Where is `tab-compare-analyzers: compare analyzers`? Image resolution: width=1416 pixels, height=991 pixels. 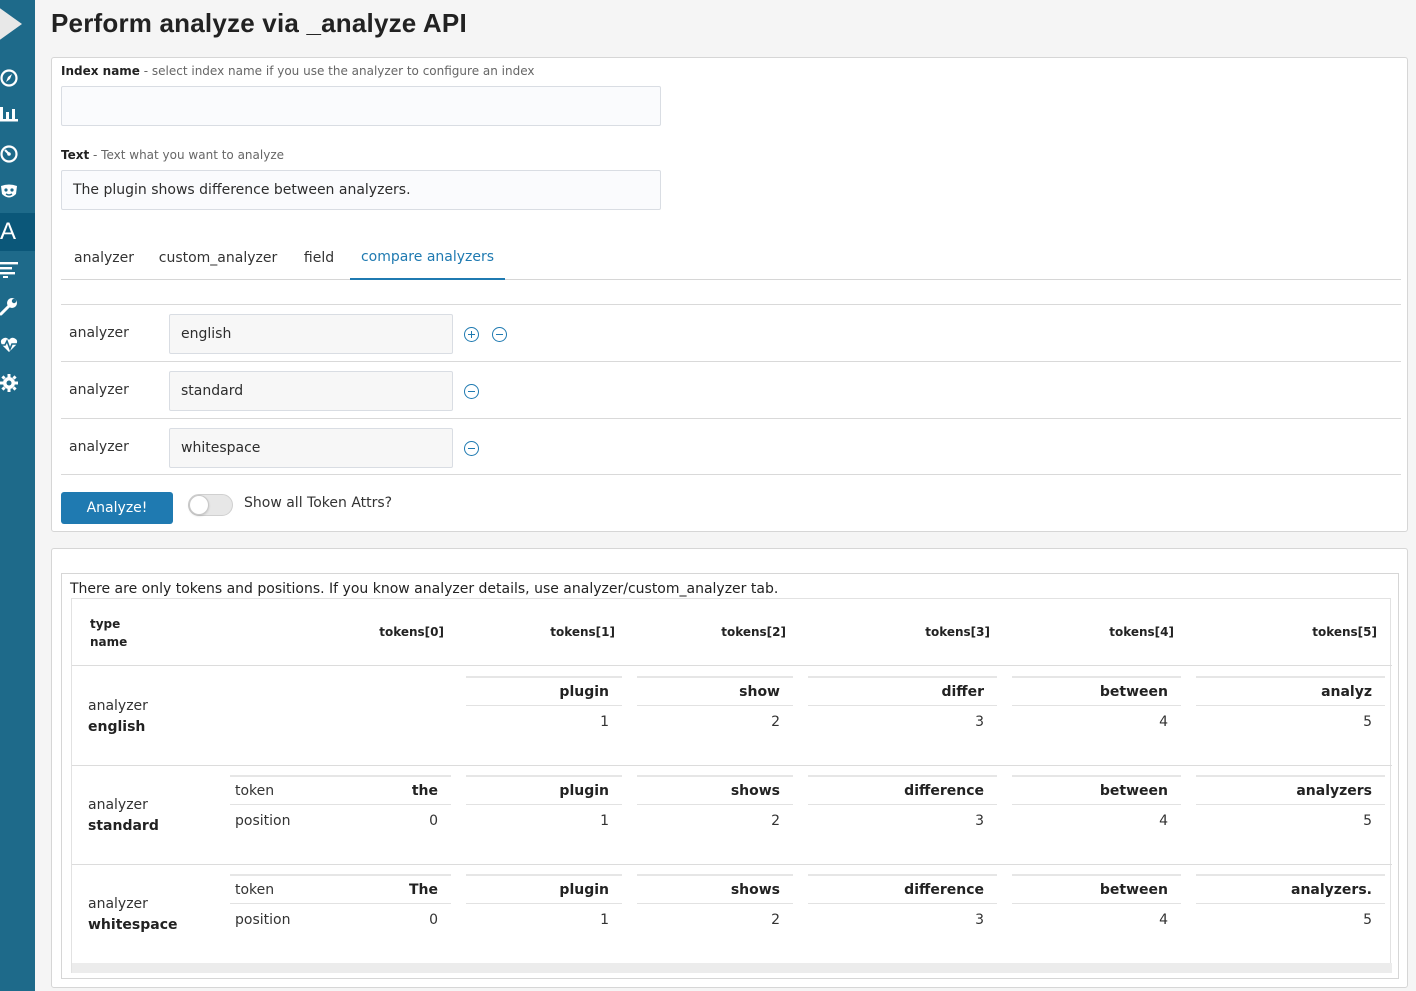 tab-compare-analyzers: compare analyzers is located at coordinates (427, 258).